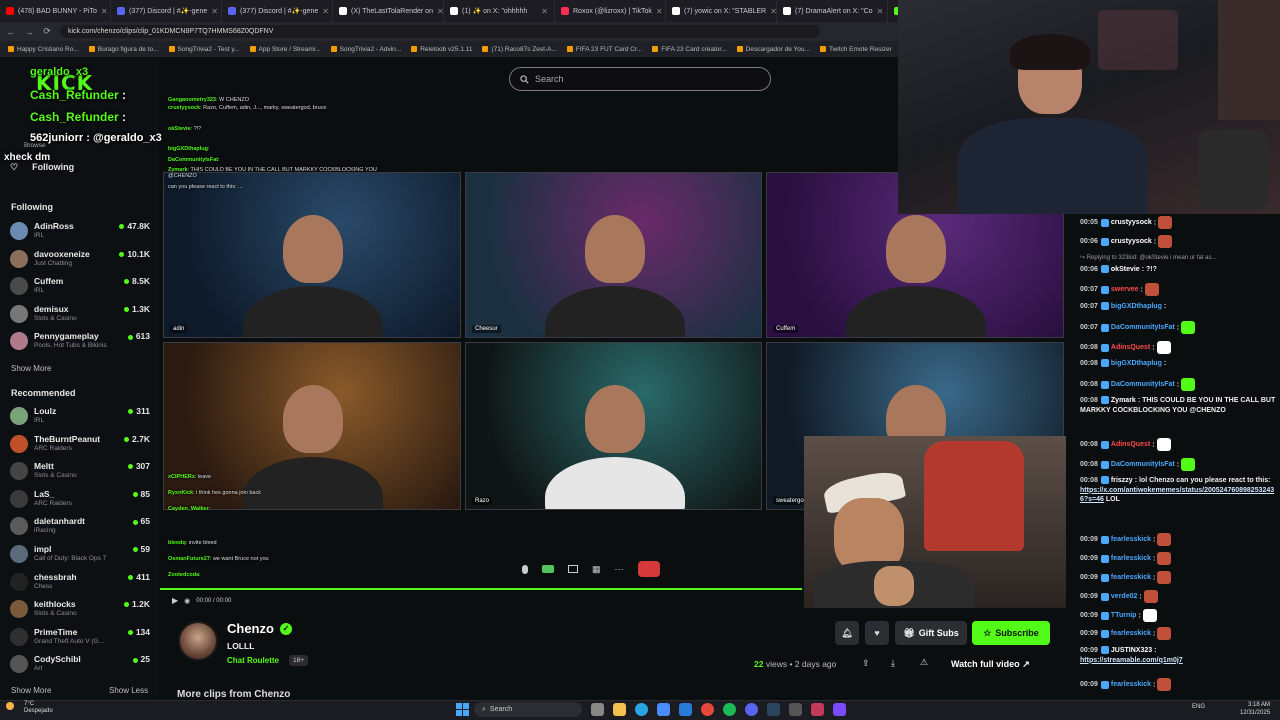 This screenshot has height=720, width=1280. What do you see at coordinates (253, 660) in the screenshot?
I see `category-link: Chat Roulette` at bounding box center [253, 660].